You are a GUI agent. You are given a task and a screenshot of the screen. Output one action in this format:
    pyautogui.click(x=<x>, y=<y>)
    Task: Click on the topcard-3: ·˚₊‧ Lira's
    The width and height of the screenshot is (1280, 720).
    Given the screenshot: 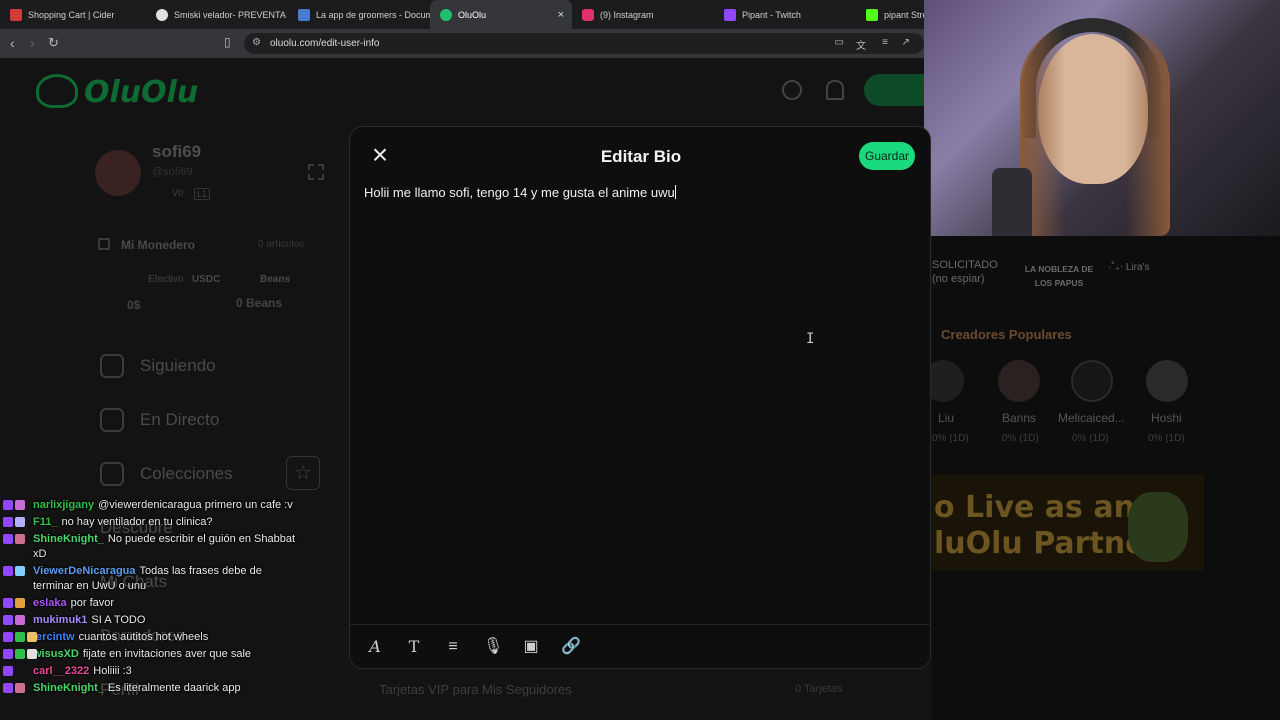 What is the action you would take?
    pyautogui.click(x=1151, y=267)
    